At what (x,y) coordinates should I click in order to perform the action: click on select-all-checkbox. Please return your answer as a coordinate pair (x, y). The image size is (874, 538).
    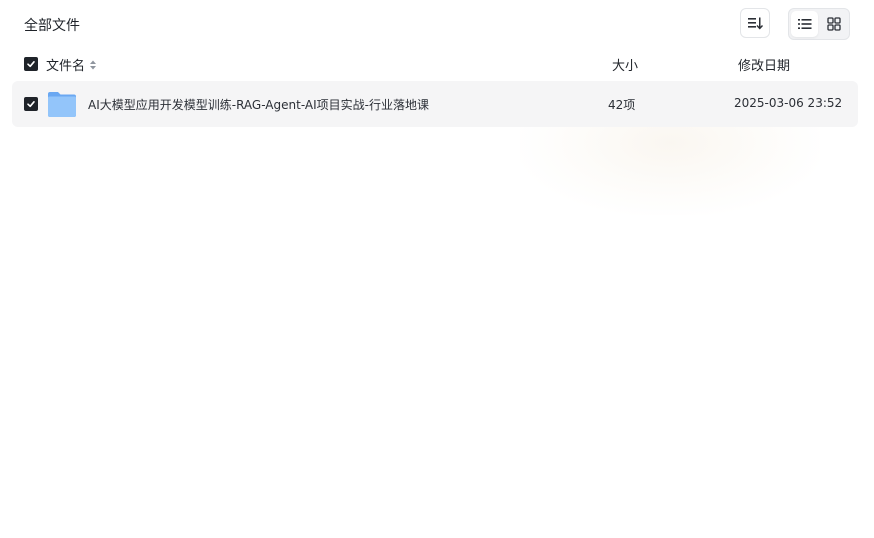
    Looking at the image, I should click on (31, 64).